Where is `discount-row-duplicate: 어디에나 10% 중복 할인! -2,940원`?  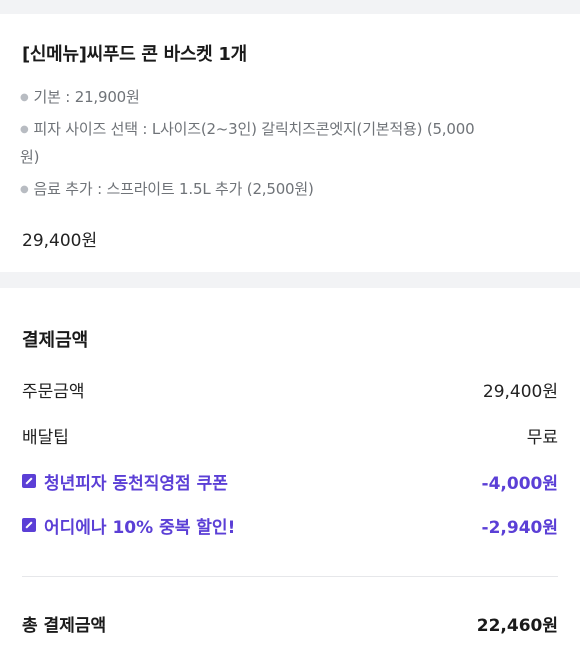
discount-row-duplicate: 어디에나 10% 중복 할인! -2,940원 is located at coordinates (290, 525).